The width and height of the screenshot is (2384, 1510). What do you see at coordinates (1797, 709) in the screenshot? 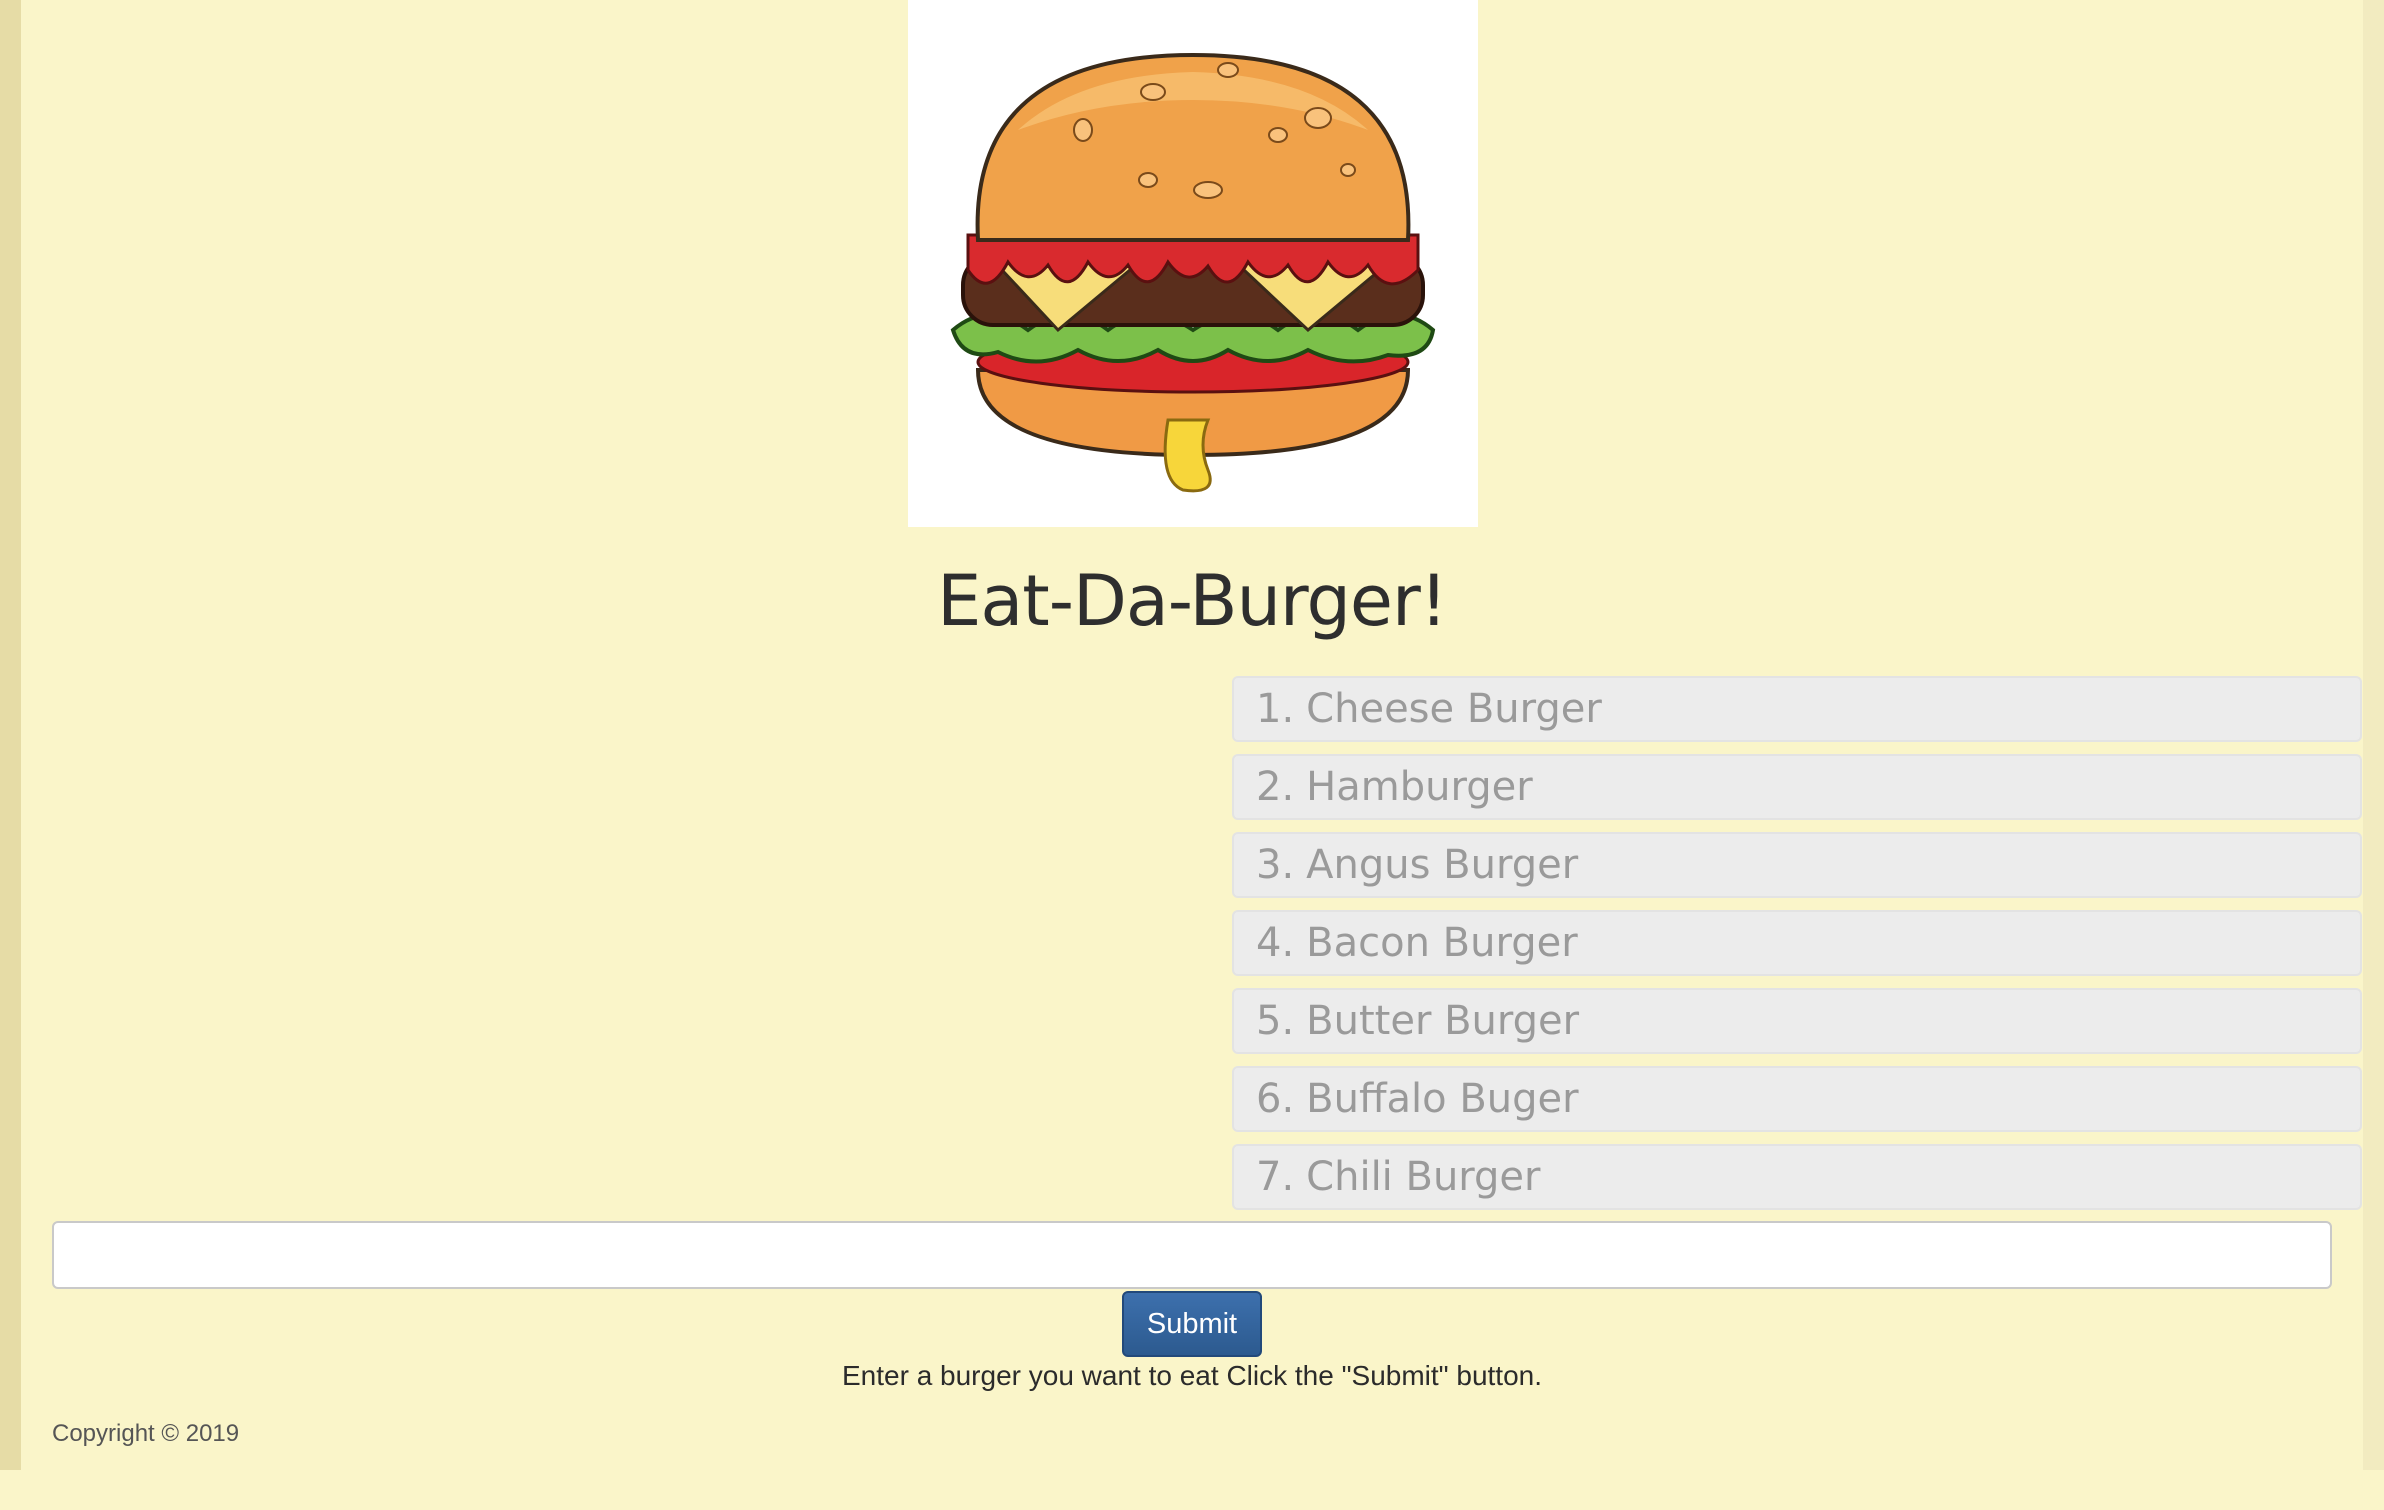
I see `list-item: 1. Cheese Burger` at bounding box center [1797, 709].